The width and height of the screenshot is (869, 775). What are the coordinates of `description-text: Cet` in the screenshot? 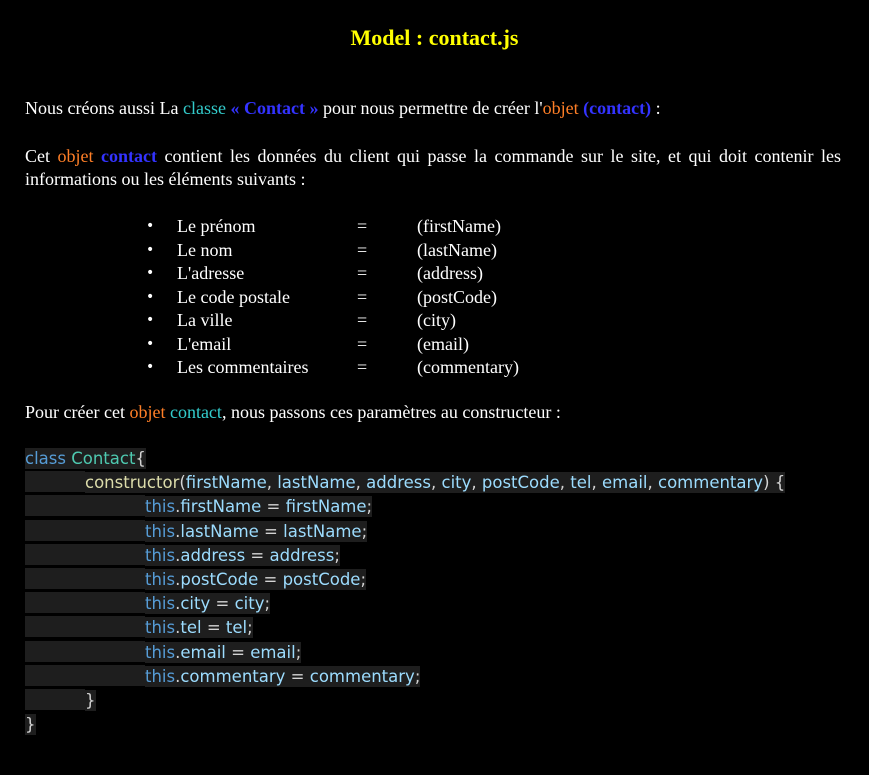 It's located at (41, 156).